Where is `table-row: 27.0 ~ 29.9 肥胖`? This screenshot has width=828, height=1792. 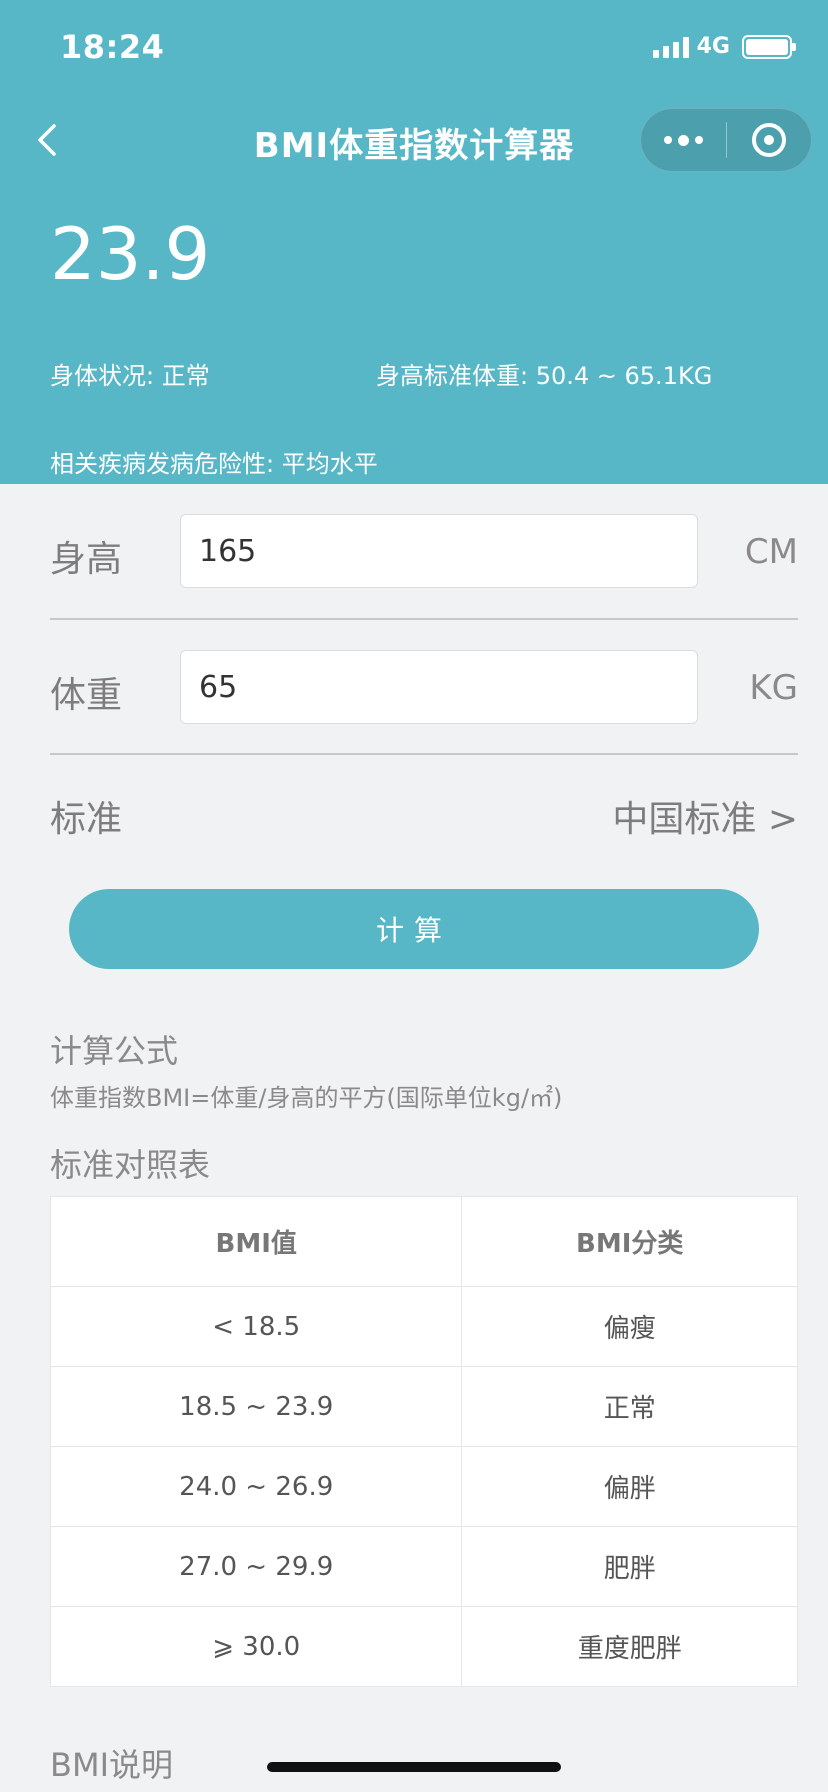 table-row: 27.0 ~ 29.9 肥胖 is located at coordinates (423, 1566).